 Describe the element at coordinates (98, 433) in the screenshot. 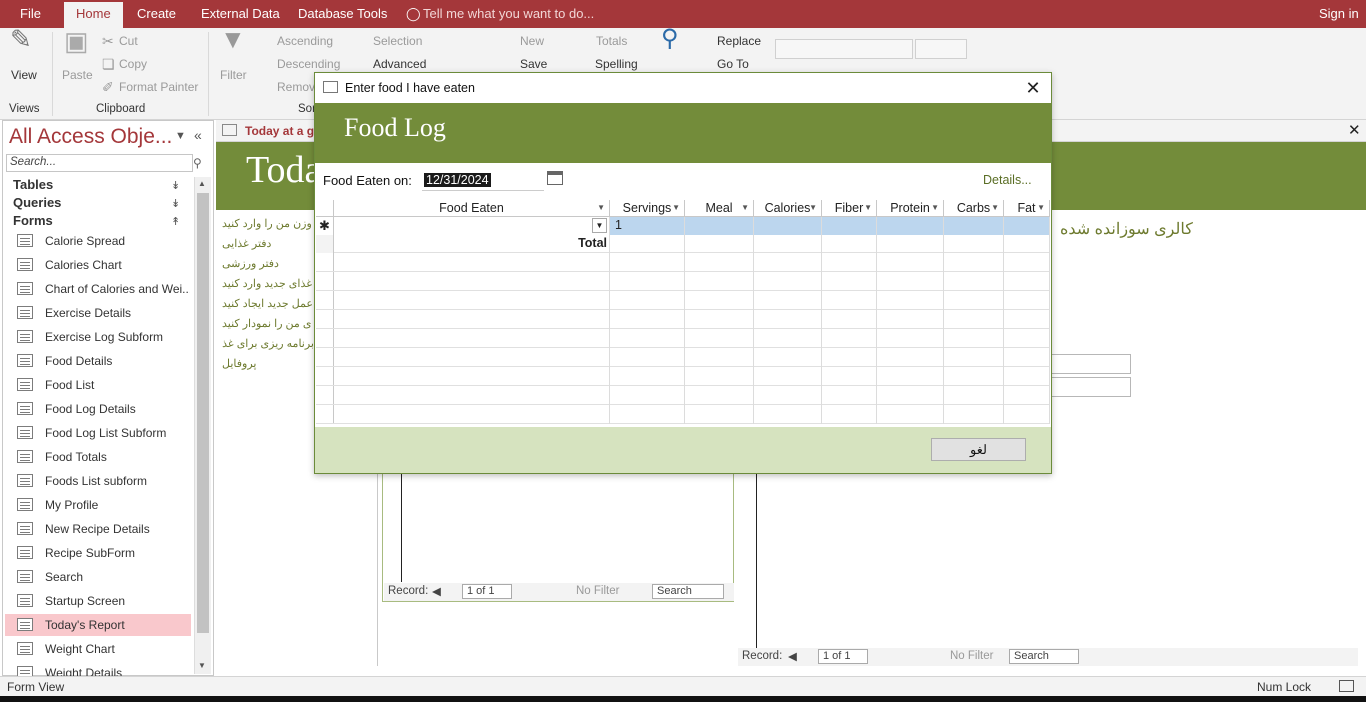

I see `nav-item-form: Food Log List Subform` at that location.